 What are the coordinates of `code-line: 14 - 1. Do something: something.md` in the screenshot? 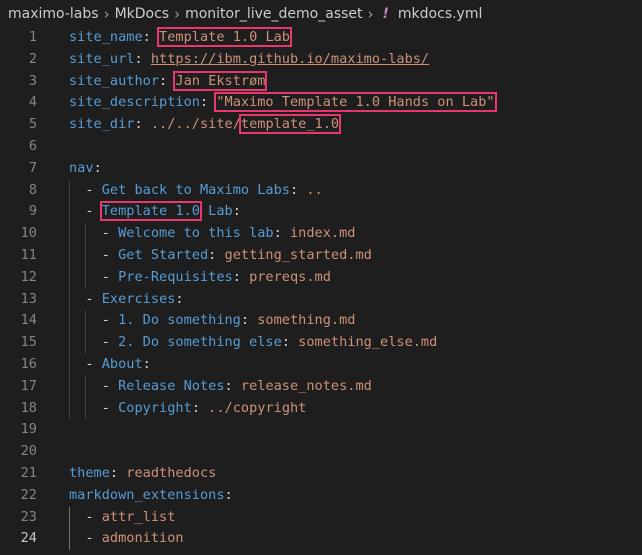 It's located at (321, 321).